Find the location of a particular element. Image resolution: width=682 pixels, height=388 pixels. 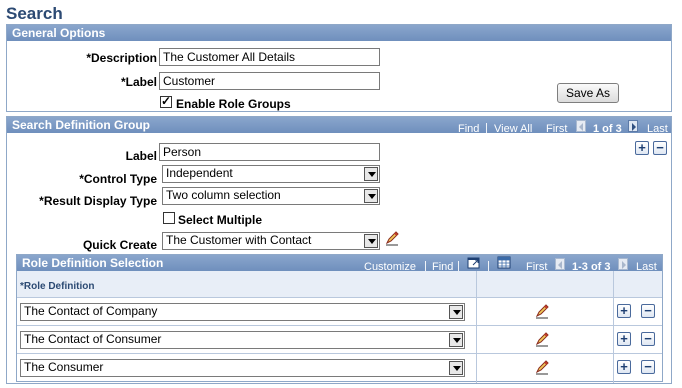

role-definition-select-3: The Consumer is located at coordinates (242, 368).